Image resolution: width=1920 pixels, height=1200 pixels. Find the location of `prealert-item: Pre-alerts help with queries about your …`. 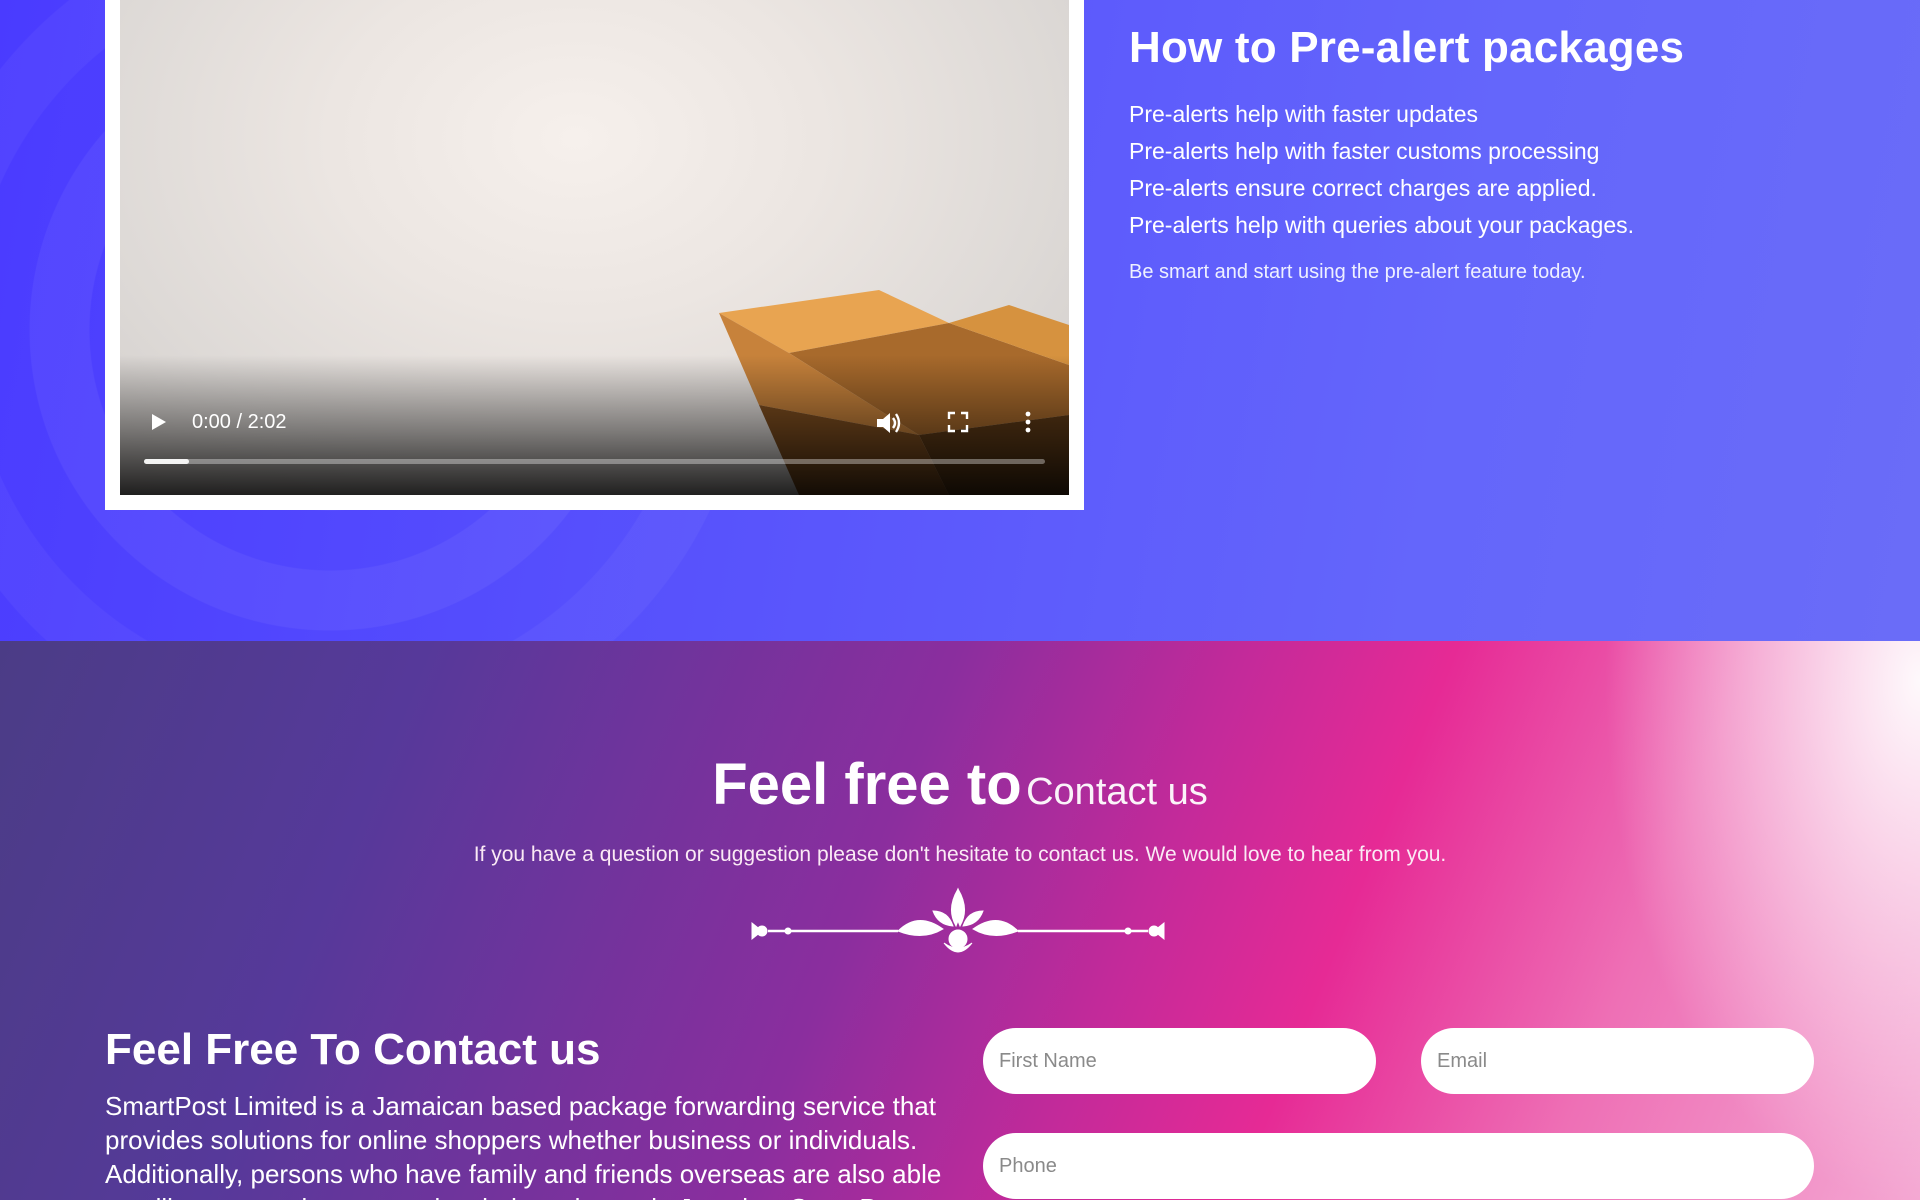

prealert-item: Pre-alerts help with queries about your … is located at coordinates (1382, 225).